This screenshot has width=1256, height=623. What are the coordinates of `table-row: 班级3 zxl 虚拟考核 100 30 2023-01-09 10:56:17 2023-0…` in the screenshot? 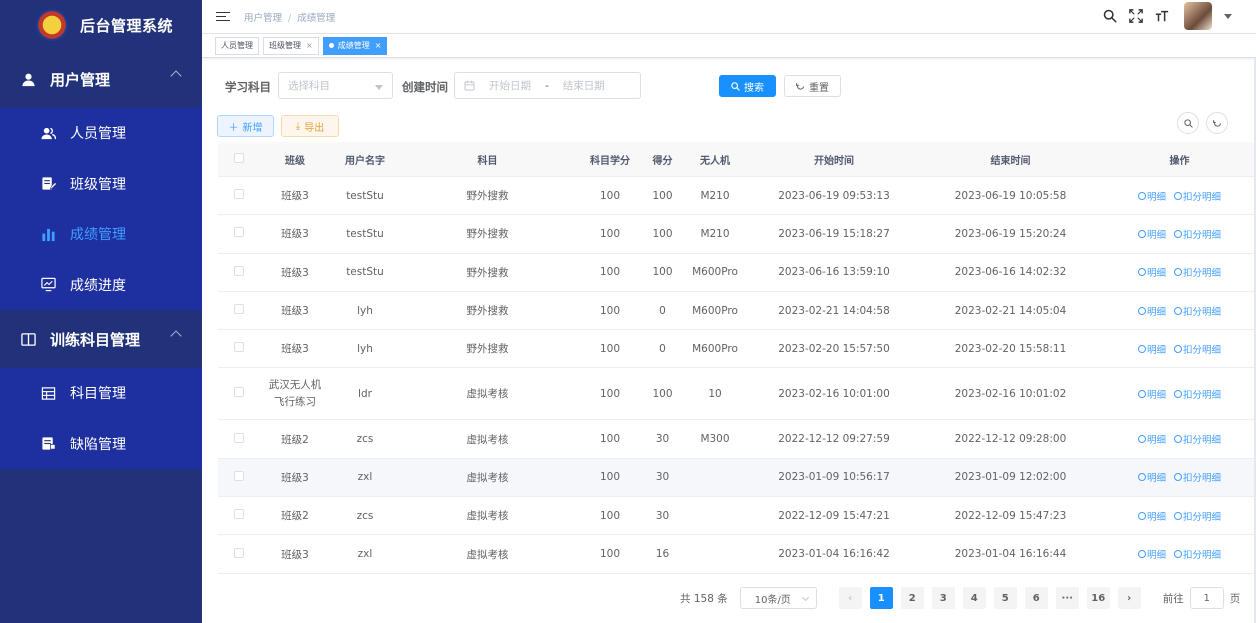 It's located at (737, 478).